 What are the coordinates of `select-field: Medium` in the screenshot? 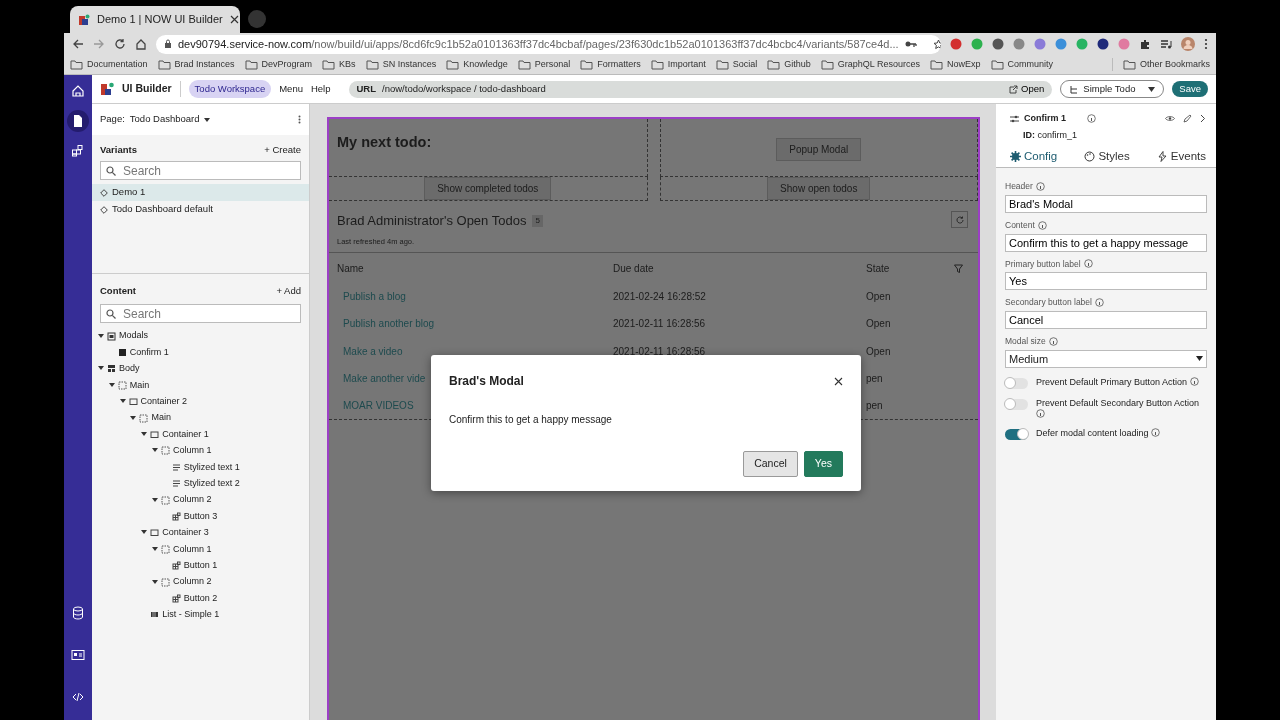 It's located at (1106, 358).